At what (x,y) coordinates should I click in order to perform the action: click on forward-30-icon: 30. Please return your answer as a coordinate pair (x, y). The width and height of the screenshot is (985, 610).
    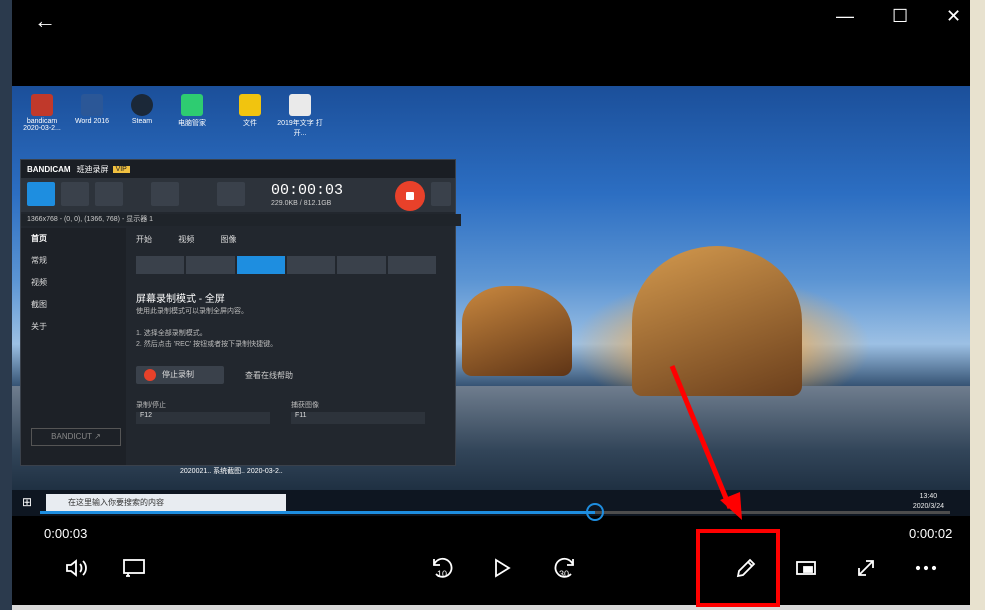
    Looking at the image, I should click on (564, 568).